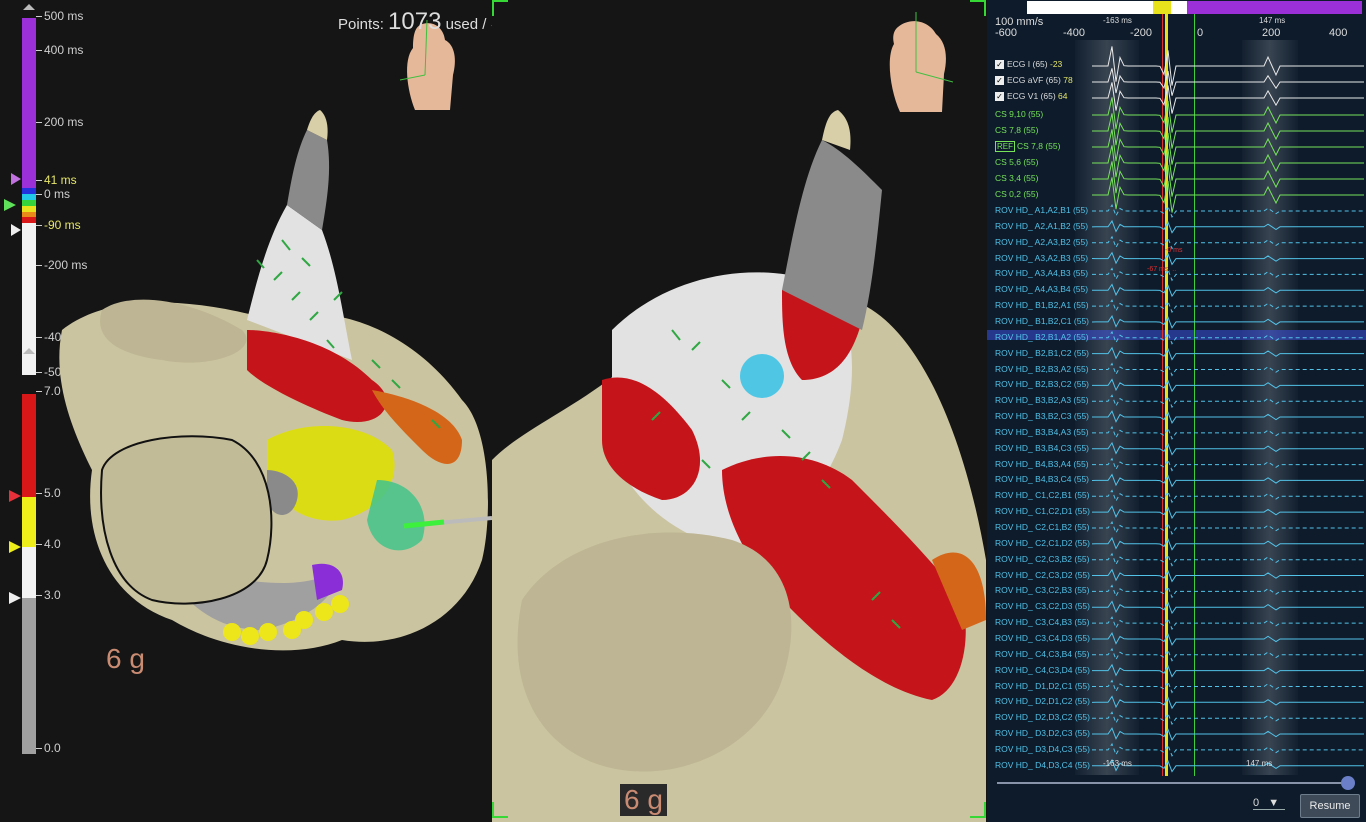  I want to click on cs-trace-label: CS 5,6 (55), so click(1016, 162).